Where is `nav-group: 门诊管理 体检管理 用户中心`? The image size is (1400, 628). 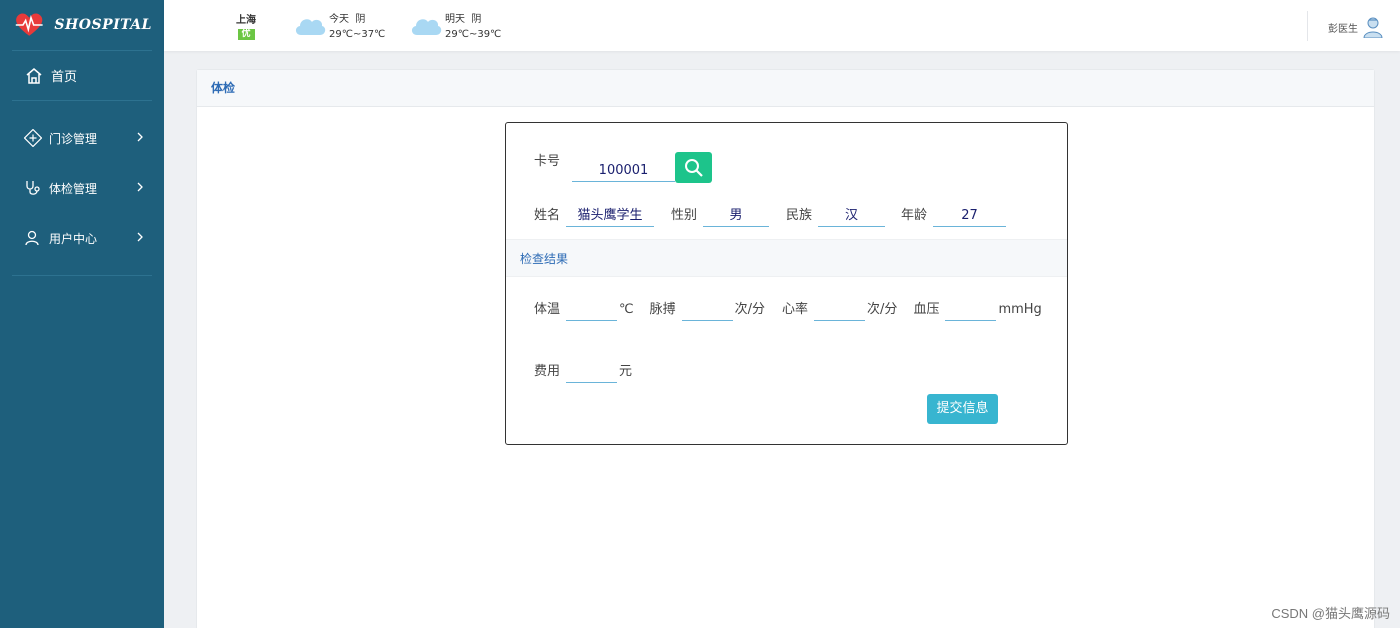
nav-group: 门诊管理 体检管理 用户中心 is located at coordinates (82, 188).